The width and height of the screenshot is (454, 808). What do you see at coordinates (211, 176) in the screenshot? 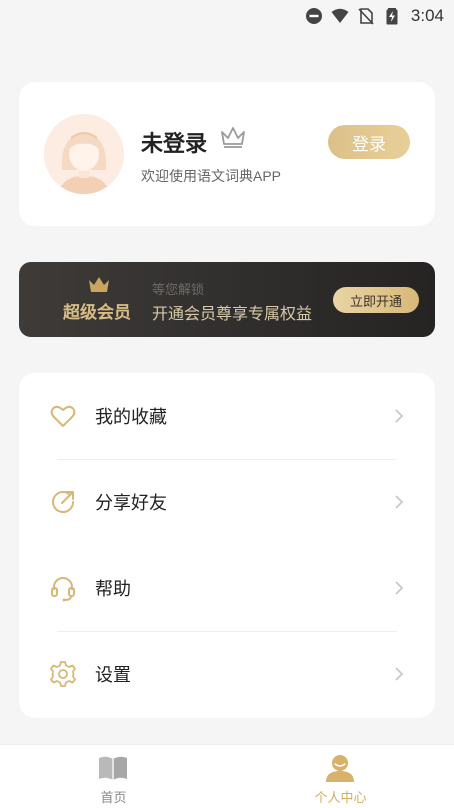
I see `welcome-text: 欢迎使用语文词典APP` at bounding box center [211, 176].